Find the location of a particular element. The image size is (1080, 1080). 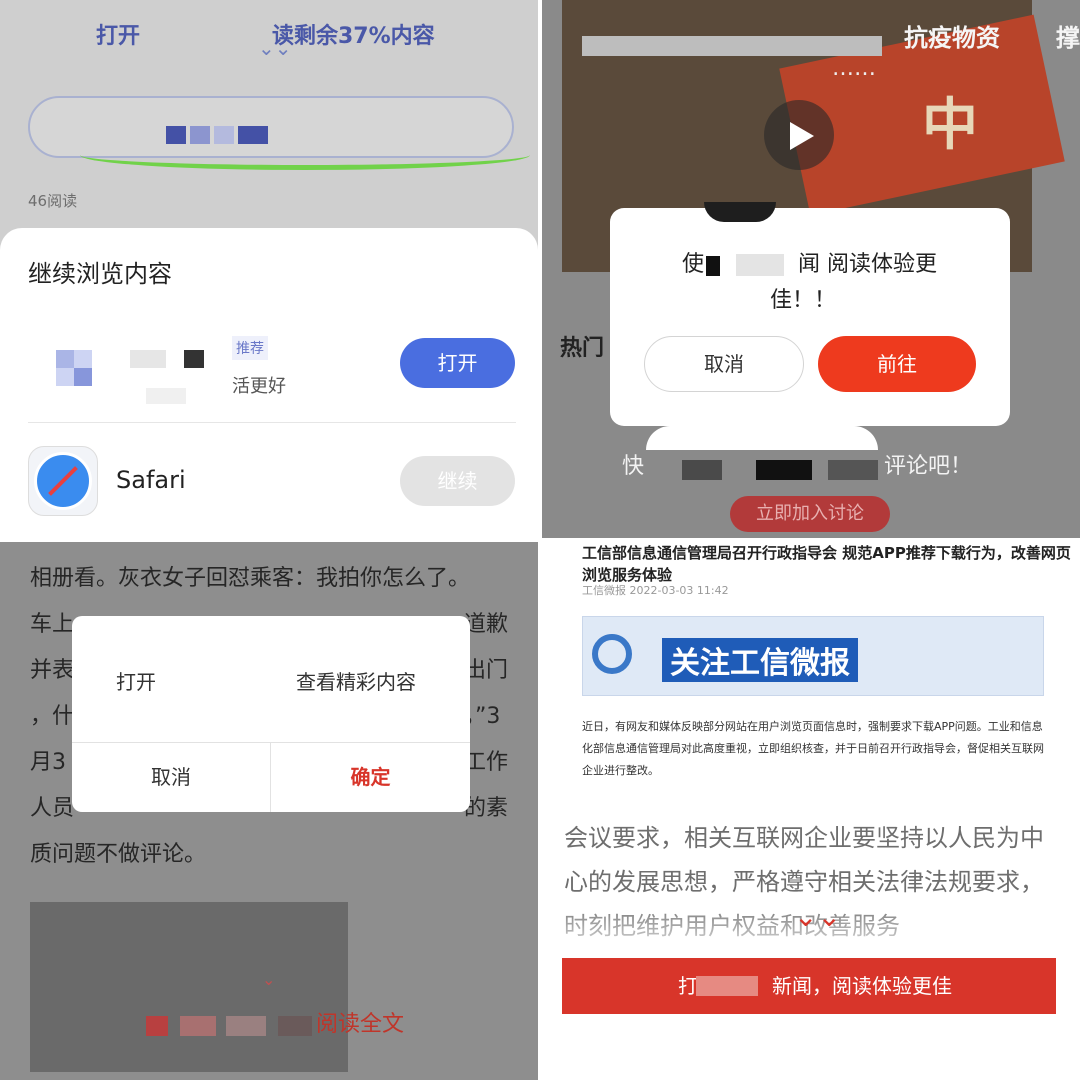

chevron-down-icon: ⌄ is located at coordinates (268, 979).